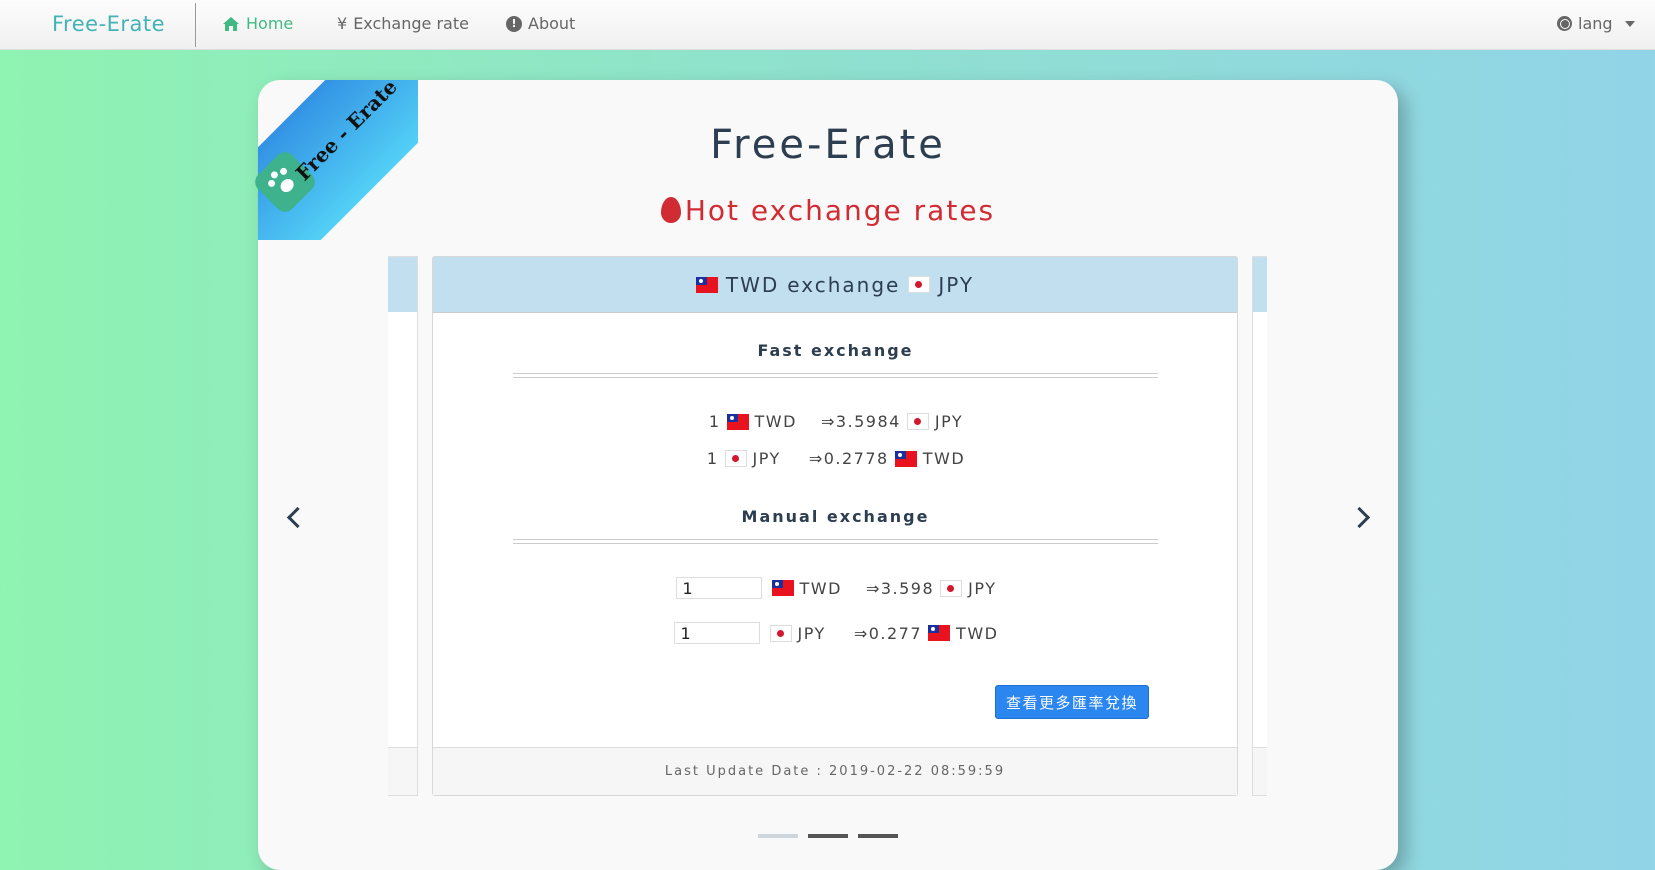 The width and height of the screenshot is (1655, 870). I want to click on info-icon: !, so click(514, 23).